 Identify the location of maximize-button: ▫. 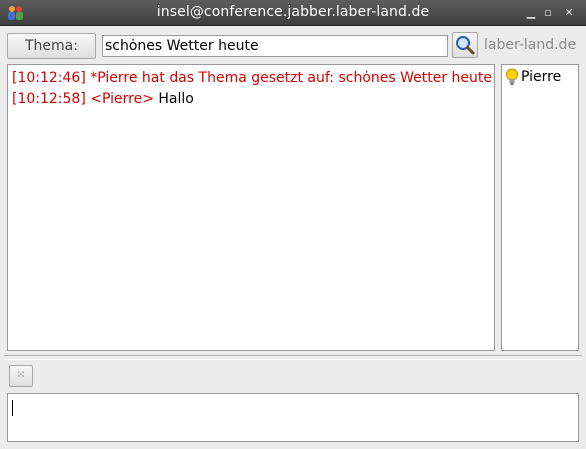
(548, 13).